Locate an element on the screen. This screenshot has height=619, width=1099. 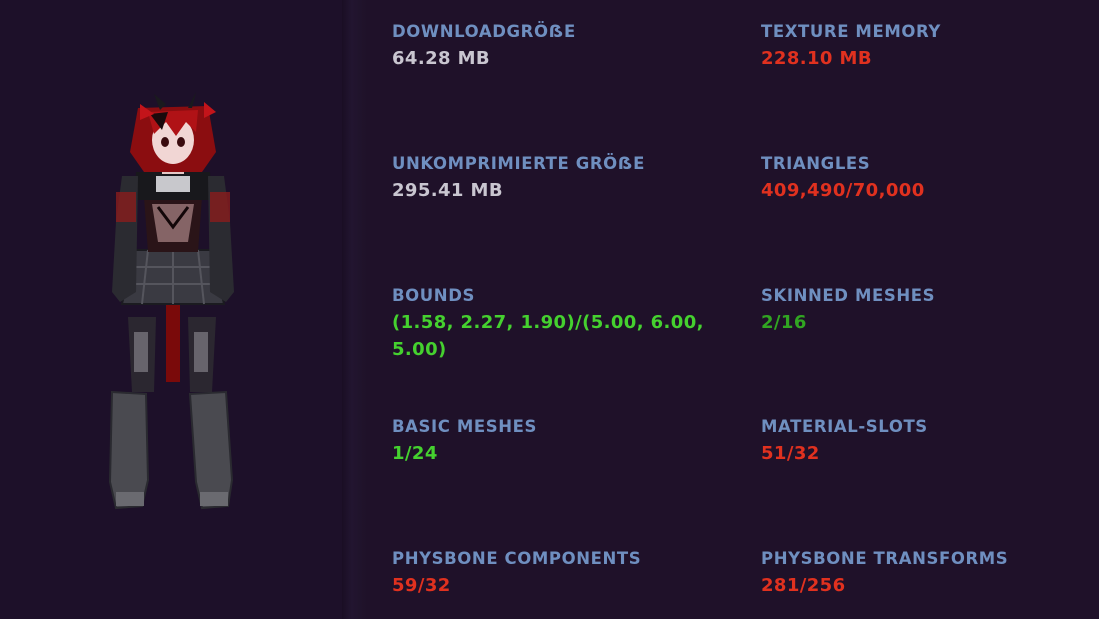
stat-uncompressed-size: UNKOMPRIMIERTE GRÖẞE 295.41 MB is located at coordinates (518, 179).